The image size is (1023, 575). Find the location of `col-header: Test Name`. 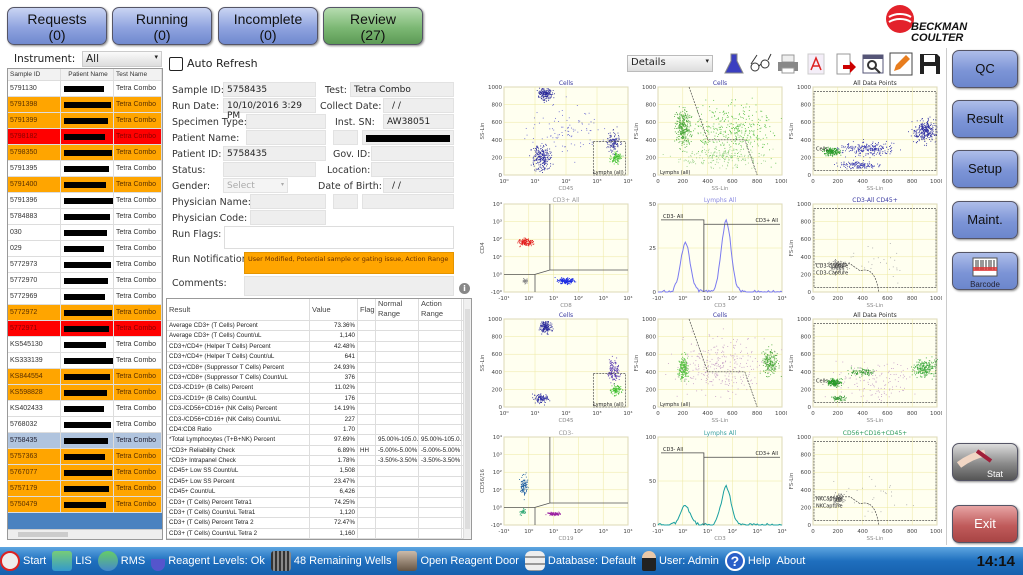

col-header: Test Name is located at coordinates (138, 74).